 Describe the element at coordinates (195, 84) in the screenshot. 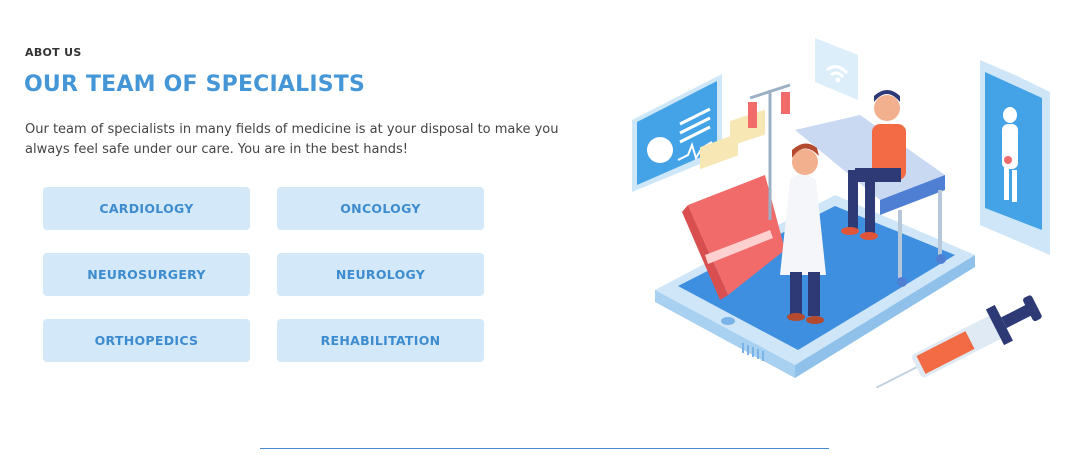

I see `section-title: OUR TEAM OF SPECIALISTS` at that location.